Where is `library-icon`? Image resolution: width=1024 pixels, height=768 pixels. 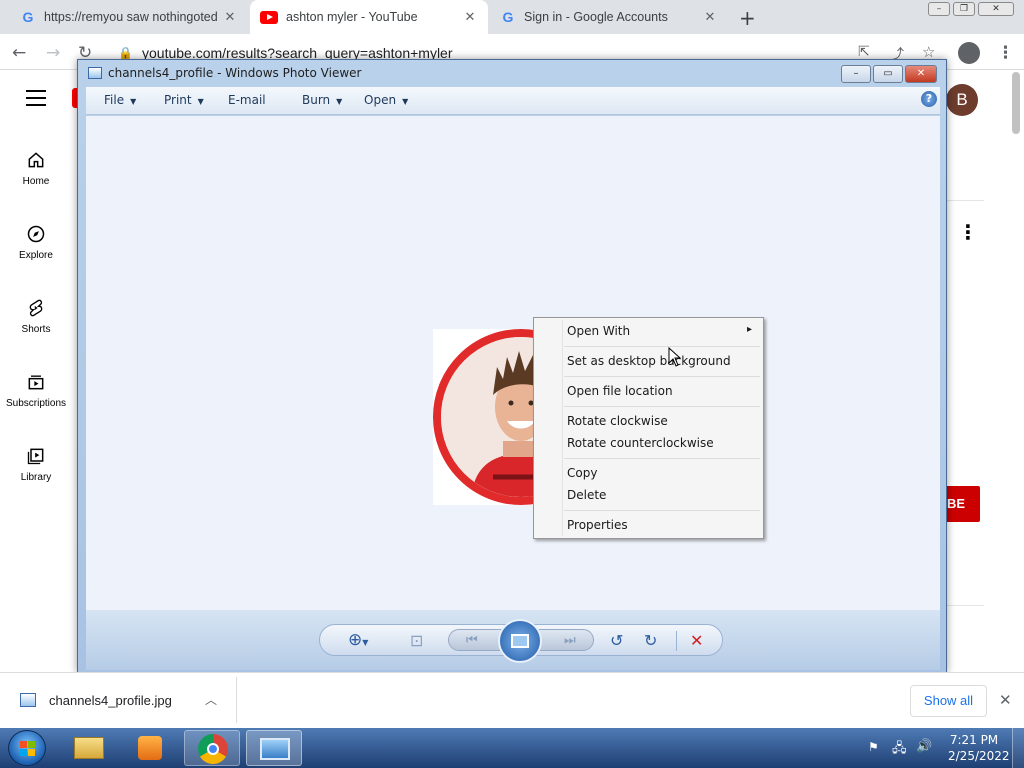 library-icon is located at coordinates (35, 456).